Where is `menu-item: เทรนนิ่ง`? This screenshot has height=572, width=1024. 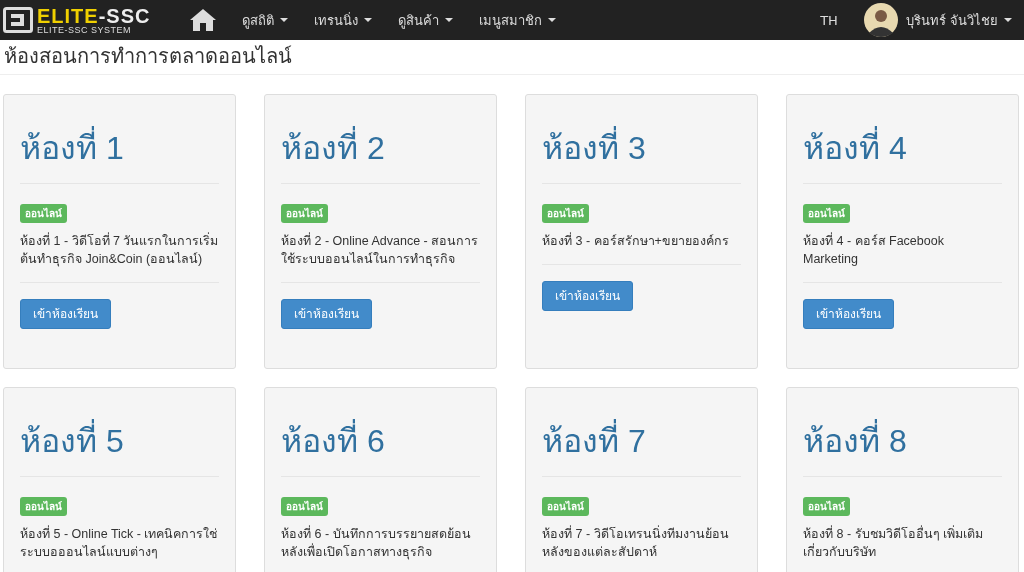 menu-item: เทรนนิ่ง is located at coordinates (343, 20).